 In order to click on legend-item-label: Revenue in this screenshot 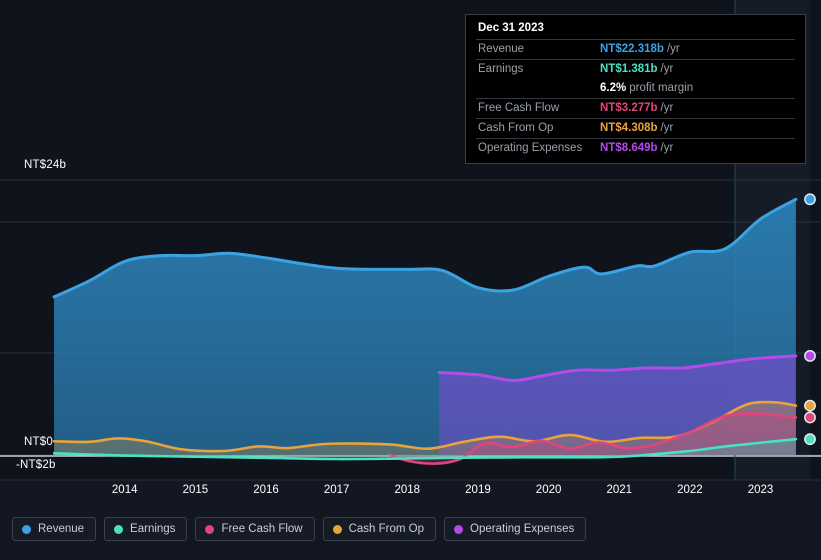, I will do `click(61, 529)`.